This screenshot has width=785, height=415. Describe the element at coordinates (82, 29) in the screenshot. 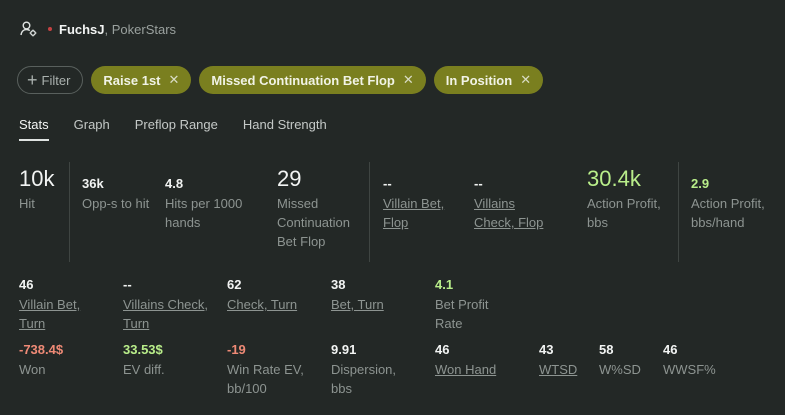

I see `player-name: FuchsJ` at that location.